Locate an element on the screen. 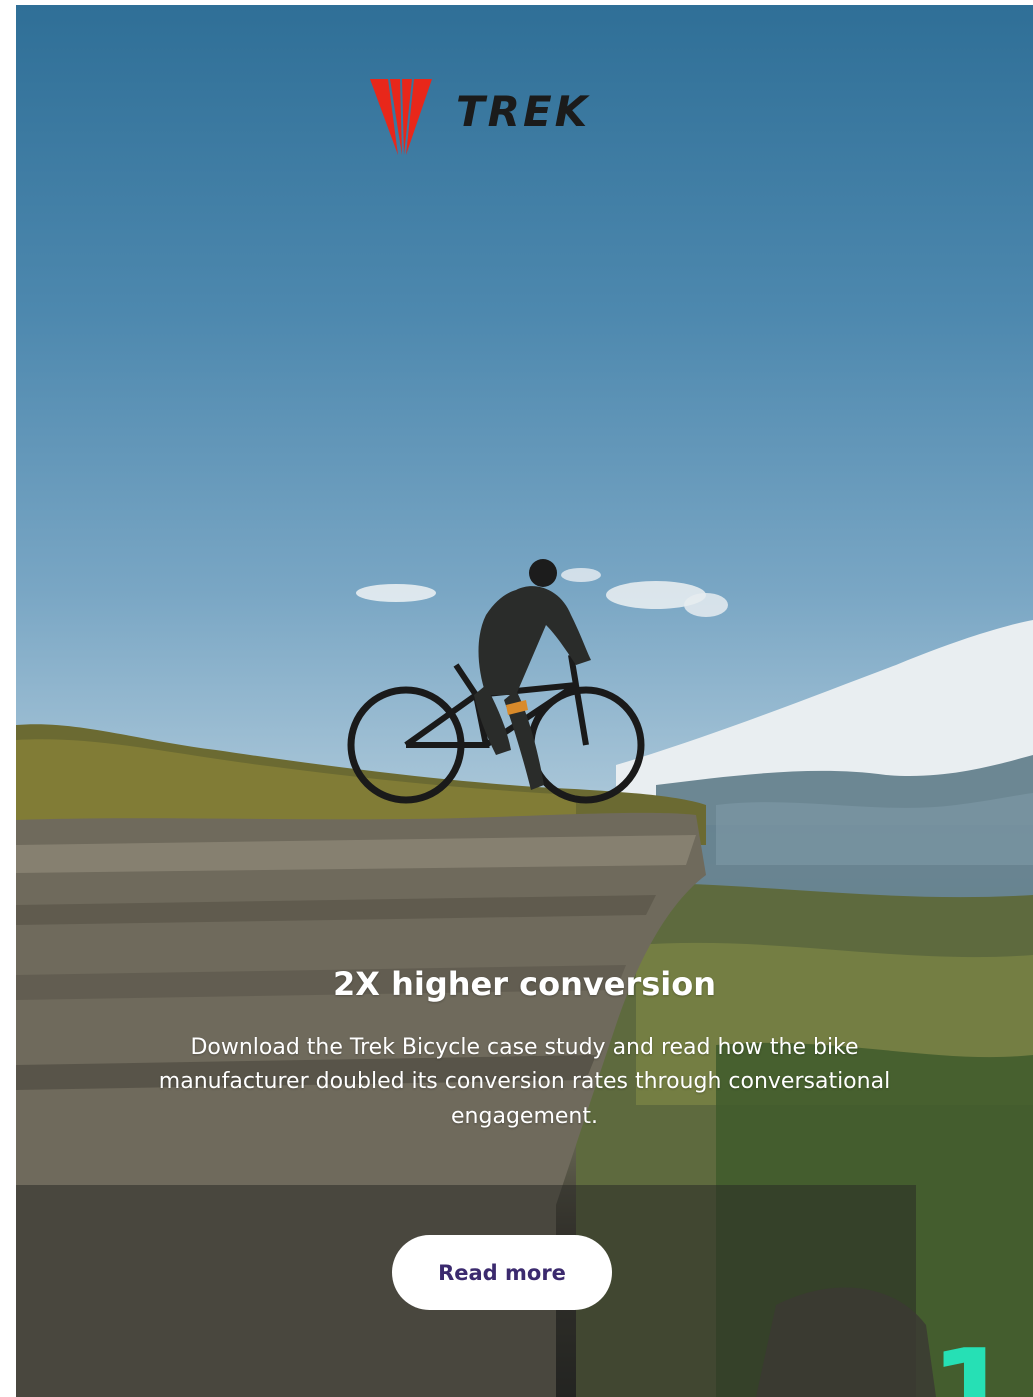 The image size is (1033, 1397). trek-logo-icon is located at coordinates (401, 117).